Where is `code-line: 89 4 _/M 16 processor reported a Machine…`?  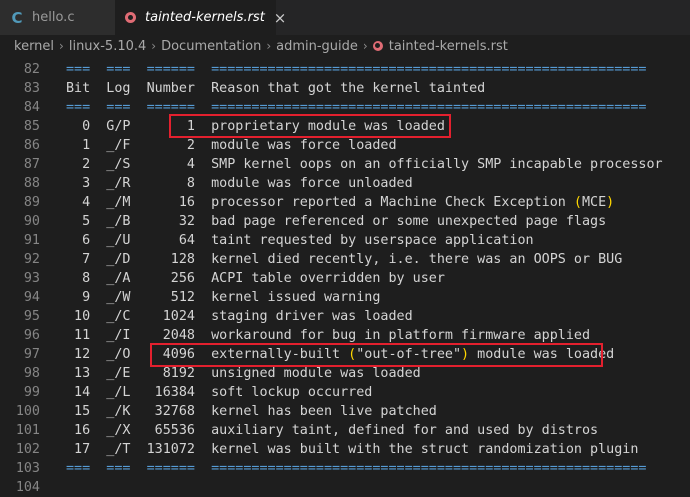
code-line: 89 4 _/M 16 processor reported a Machine… is located at coordinates (345, 202).